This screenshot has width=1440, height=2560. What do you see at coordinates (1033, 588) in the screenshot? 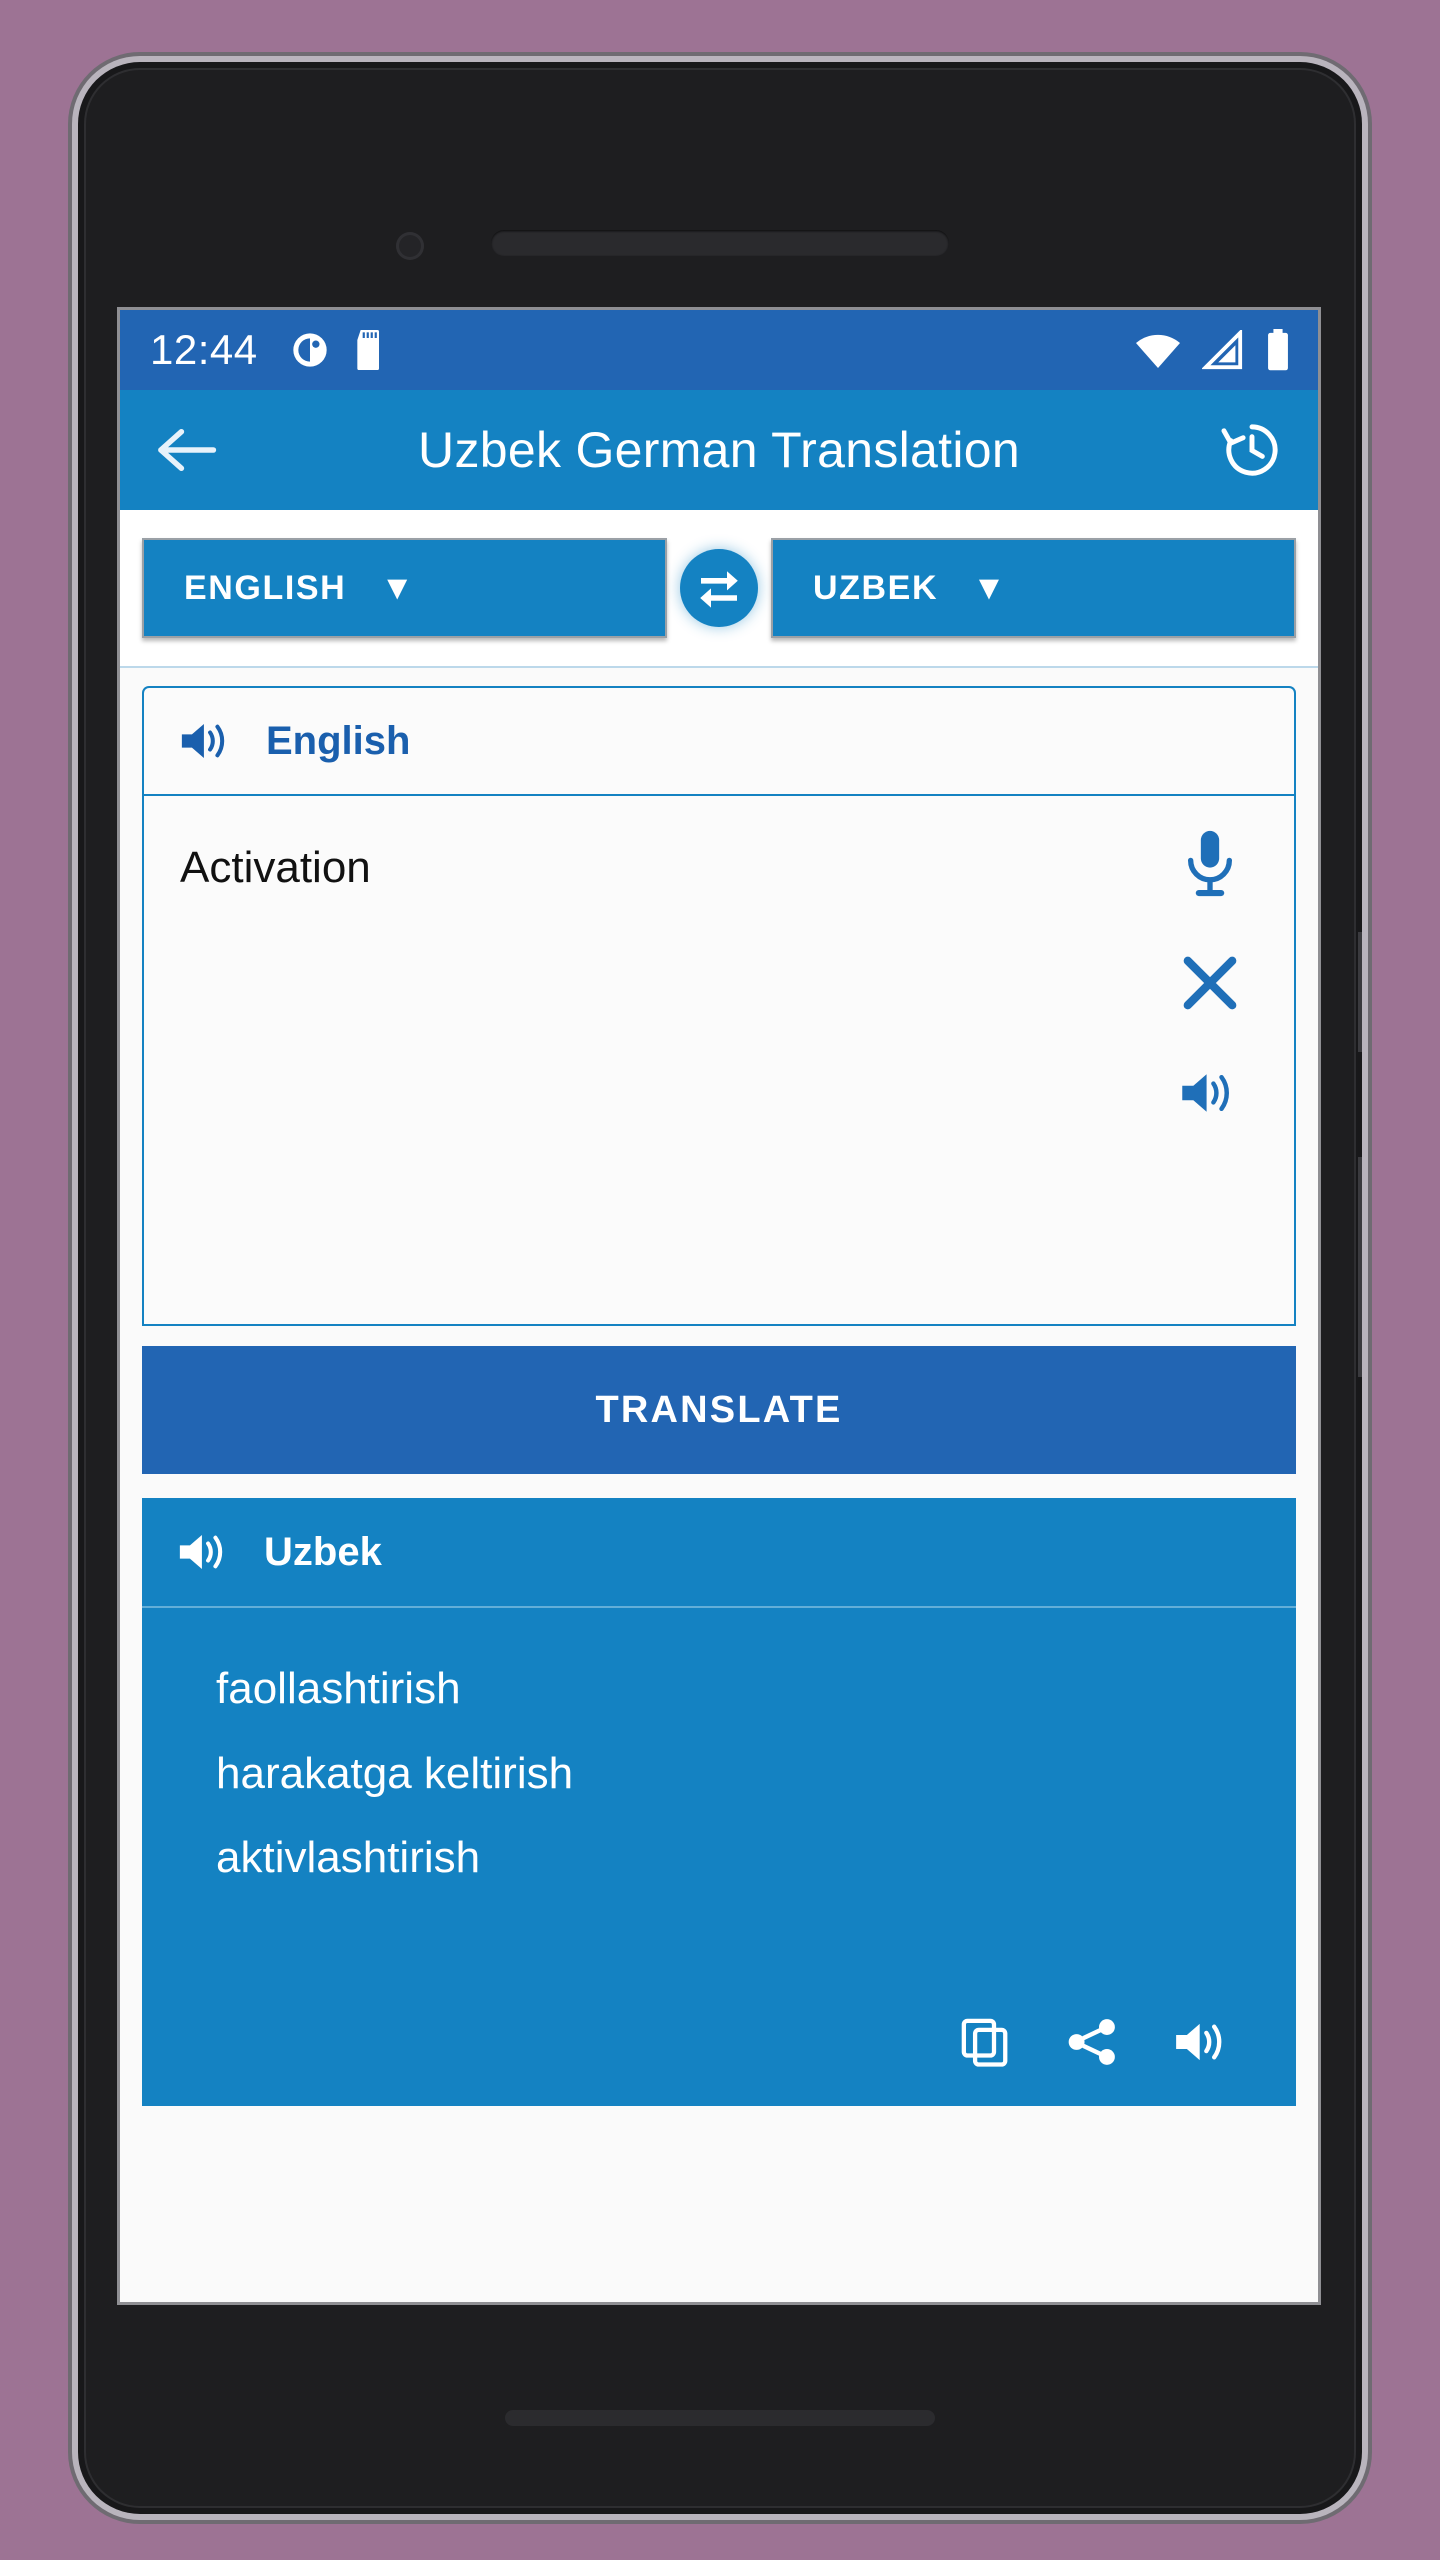
I see `target-language-dropdown: UZBEK ▼` at bounding box center [1033, 588].